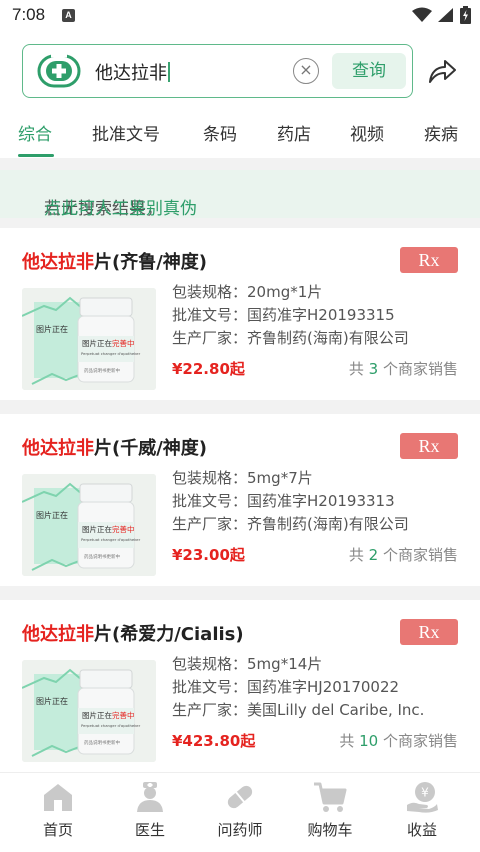 The image size is (480, 852). What do you see at coordinates (330, 830) in the screenshot?
I see `nav-cart-label: 购物车` at bounding box center [330, 830].